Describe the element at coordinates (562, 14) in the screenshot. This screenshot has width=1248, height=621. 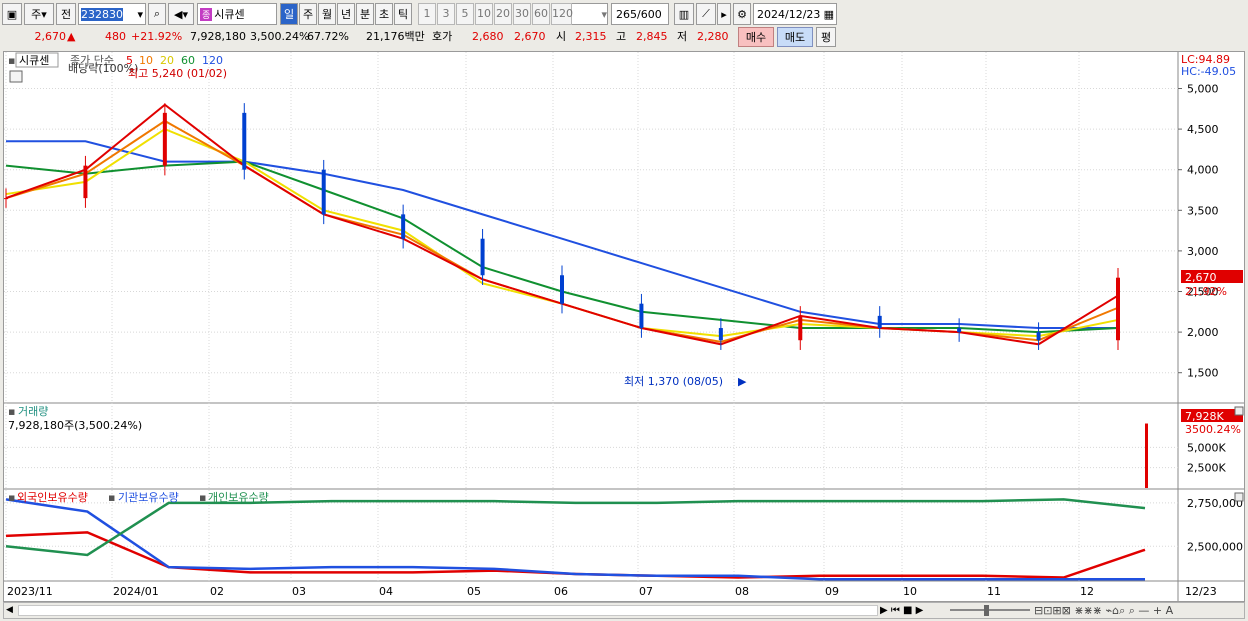
I see `interval-tab-120: 120` at that location.